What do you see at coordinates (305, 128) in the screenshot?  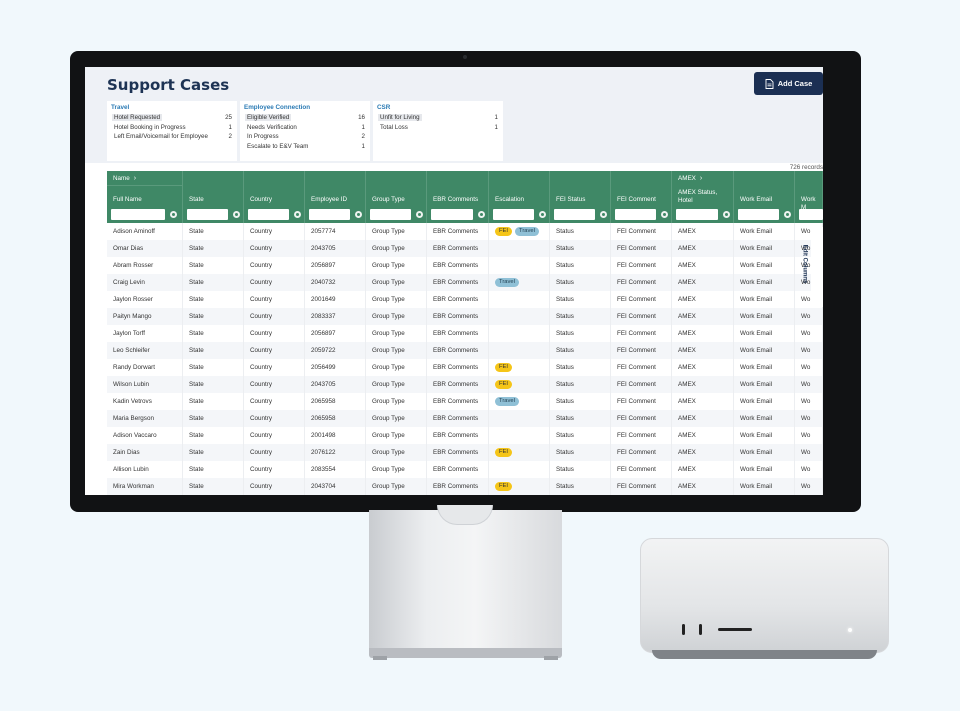 I see `summary-item: Needs Verification 1` at bounding box center [305, 128].